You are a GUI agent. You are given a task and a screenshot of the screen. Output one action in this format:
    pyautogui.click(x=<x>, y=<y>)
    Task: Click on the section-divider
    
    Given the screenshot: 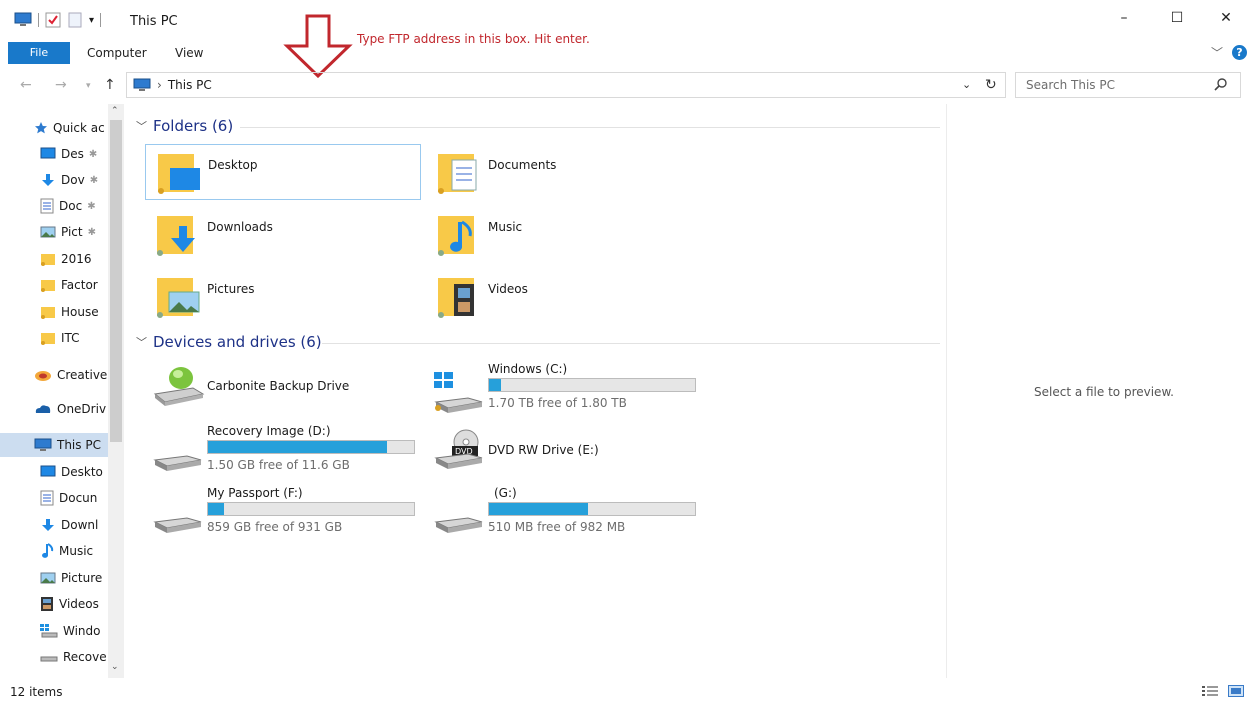 What is the action you would take?
    pyautogui.click(x=631, y=343)
    